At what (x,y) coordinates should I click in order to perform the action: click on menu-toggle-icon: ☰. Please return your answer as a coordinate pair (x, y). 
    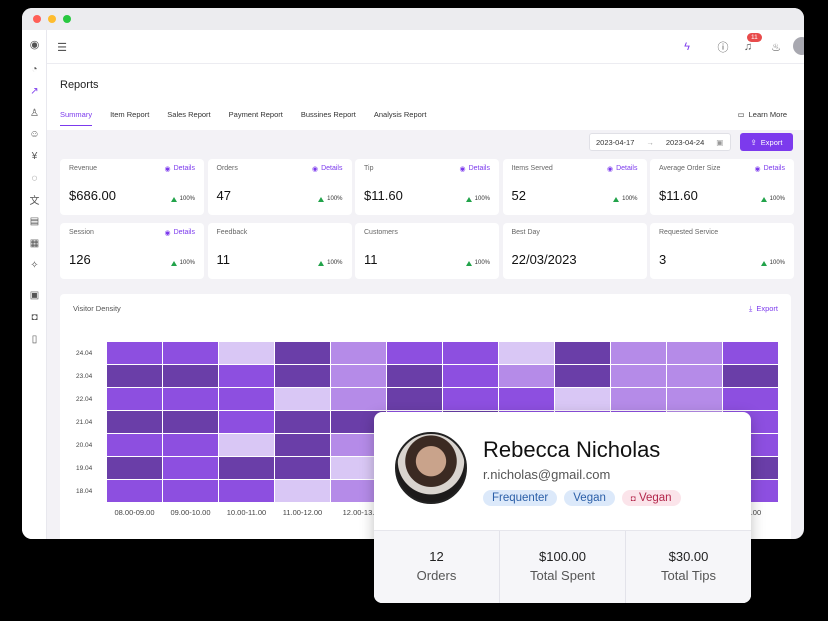
    Looking at the image, I should click on (62, 47).